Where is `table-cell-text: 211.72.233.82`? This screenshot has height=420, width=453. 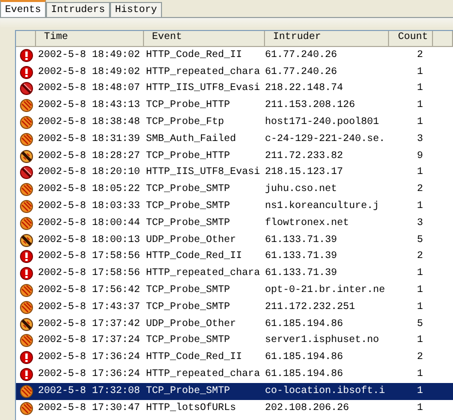 table-cell-text: 211.72.233.82 is located at coordinates (304, 156).